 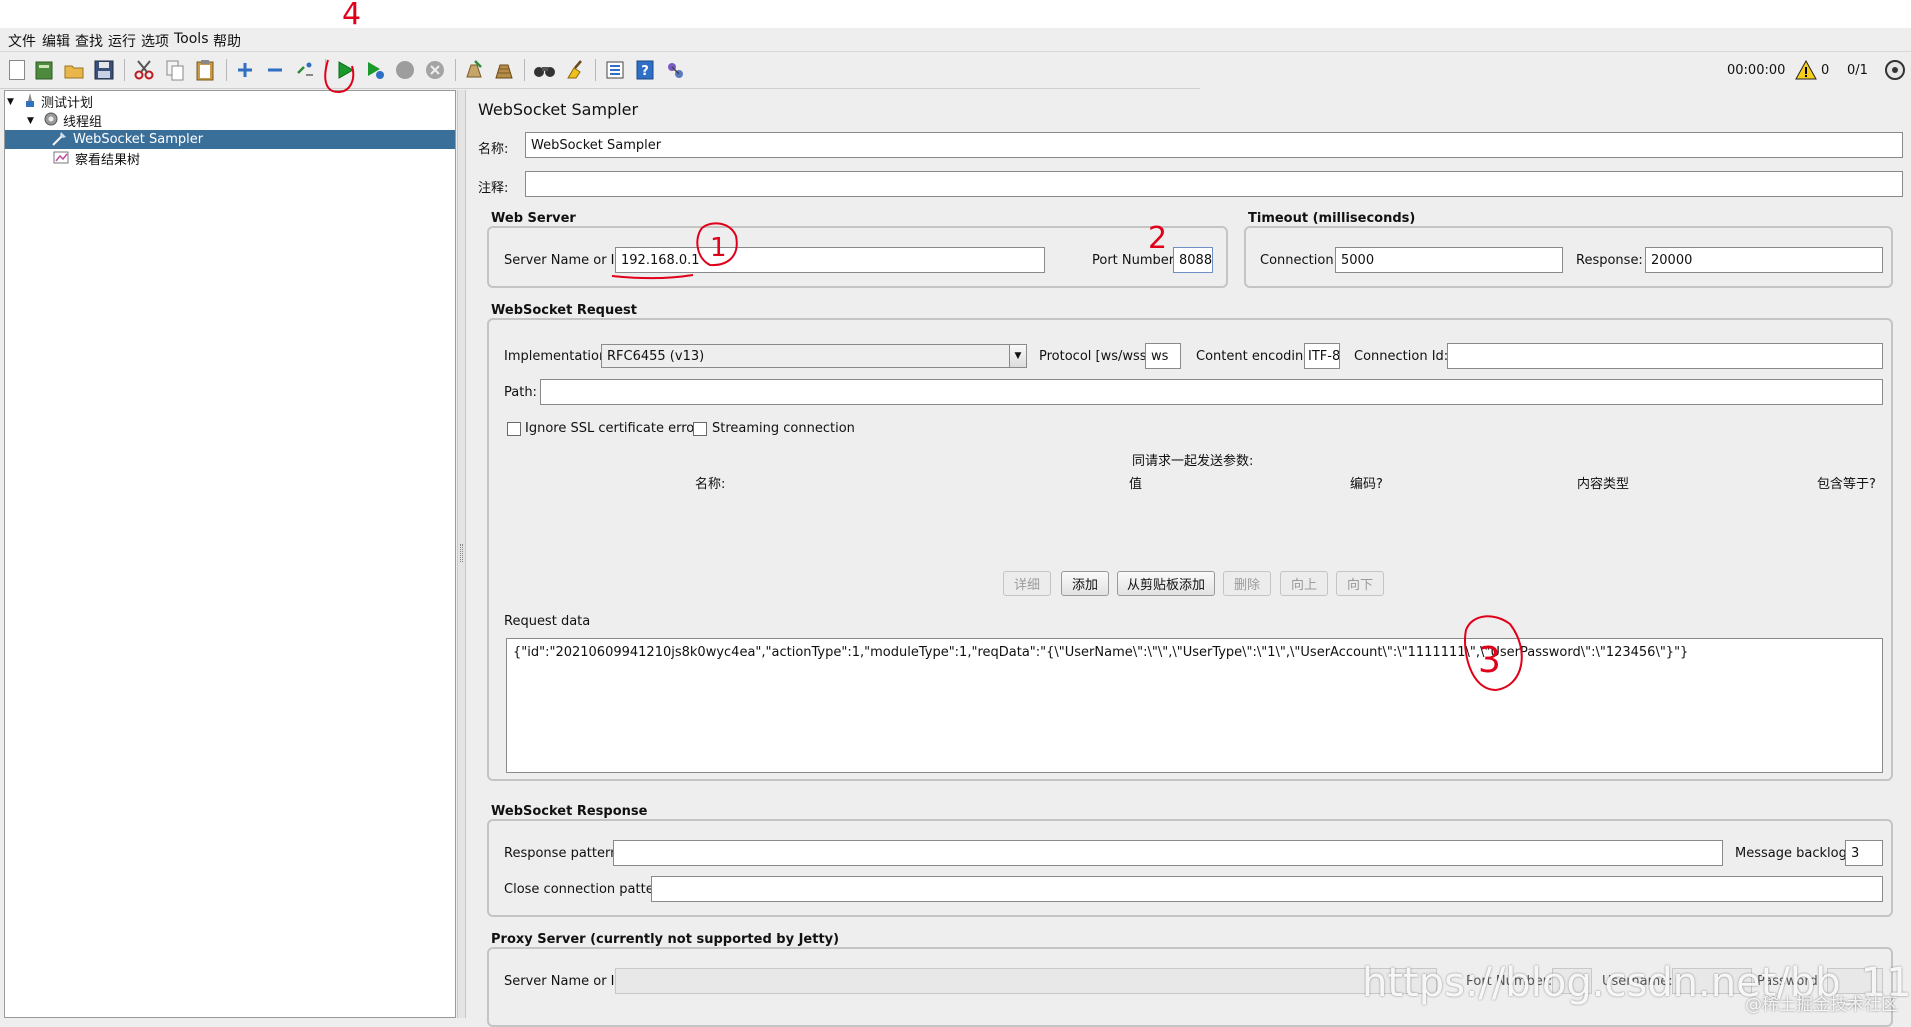 What do you see at coordinates (1211, 392) in the screenshot?
I see `path-field` at bounding box center [1211, 392].